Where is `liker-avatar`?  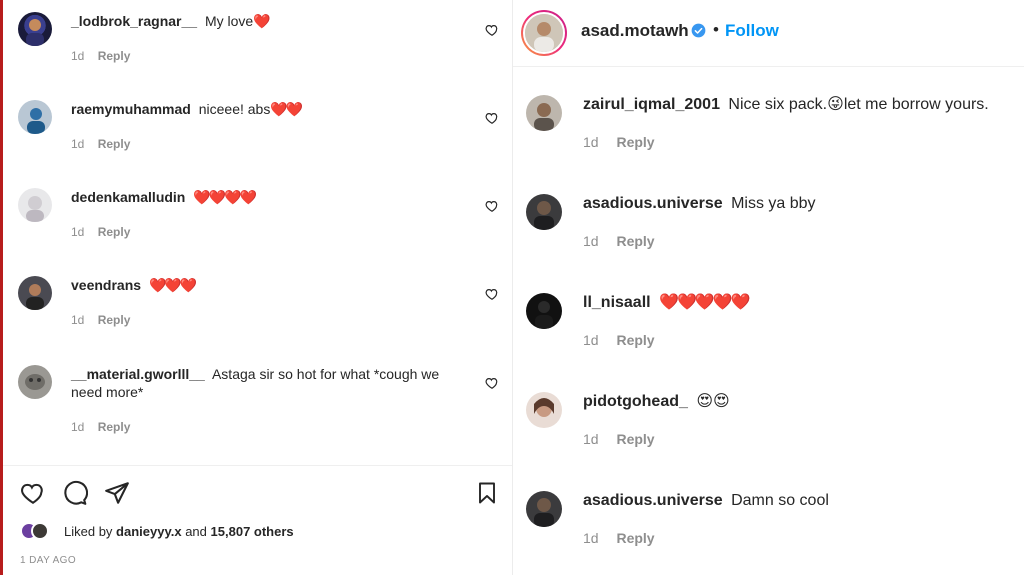 liker-avatar is located at coordinates (40, 531).